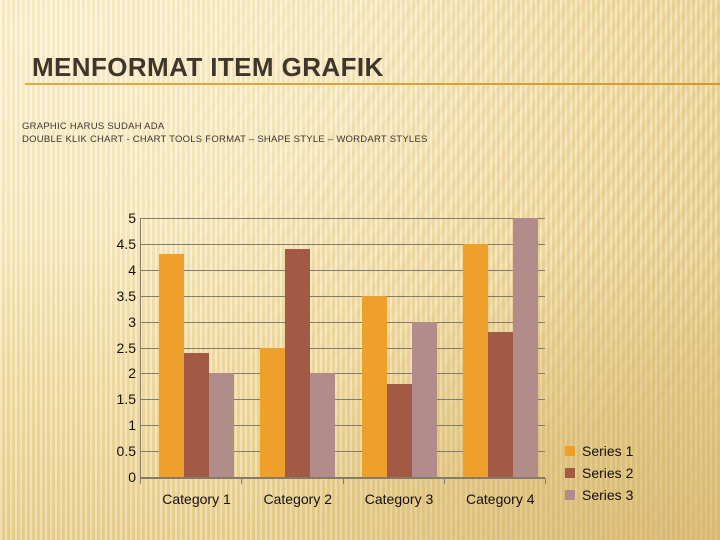 The height and width of the screenshot is (540, 720). Describe the element at coordinates (132, 218) in the screenshot. I see `y-axis-tick-label: 5` at that location.